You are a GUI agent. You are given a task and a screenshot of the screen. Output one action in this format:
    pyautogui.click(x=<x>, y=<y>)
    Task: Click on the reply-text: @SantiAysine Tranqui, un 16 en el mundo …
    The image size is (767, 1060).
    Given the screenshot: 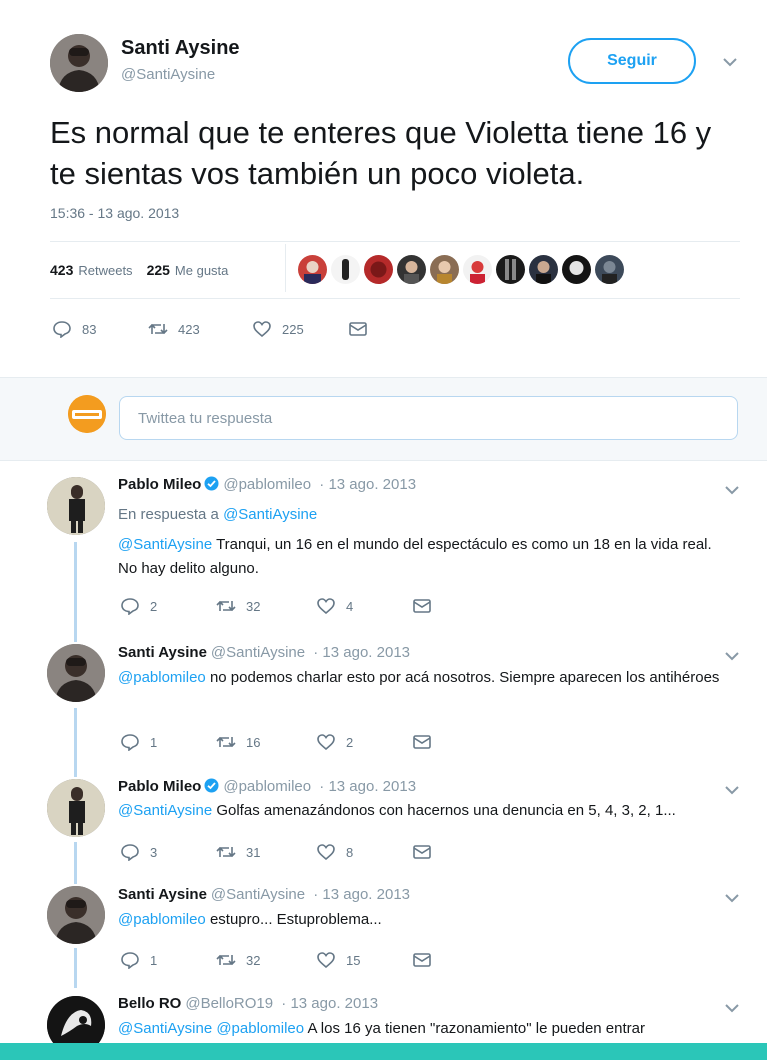 What is the action you would take?
    pyautogui.click(x=415, y=556)
    